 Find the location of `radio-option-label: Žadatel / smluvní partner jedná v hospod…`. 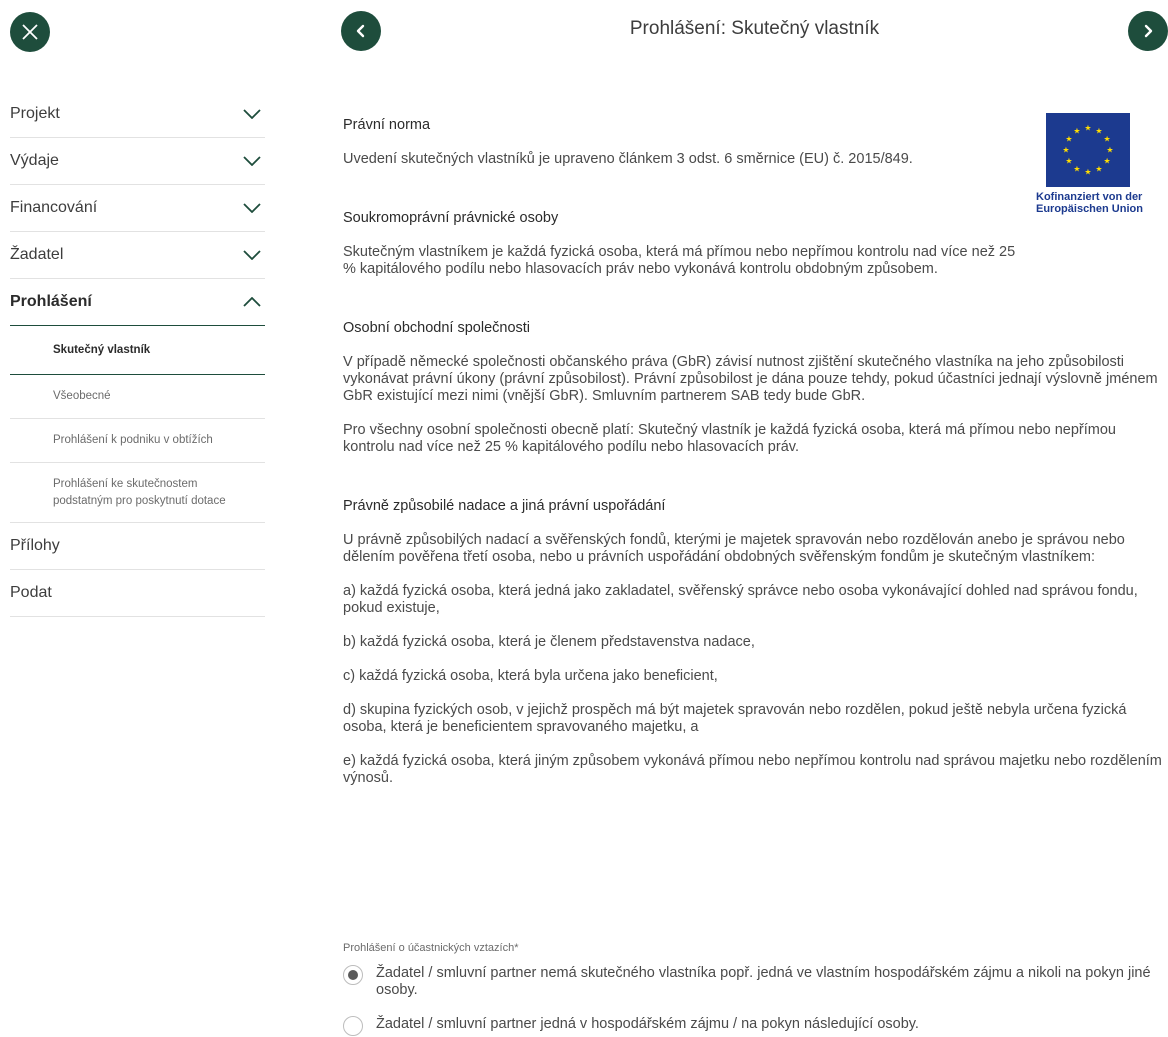

radio-option-label: Žadatel / smluvní partner jedná v hospod… is located at coordinates (647, 1024).